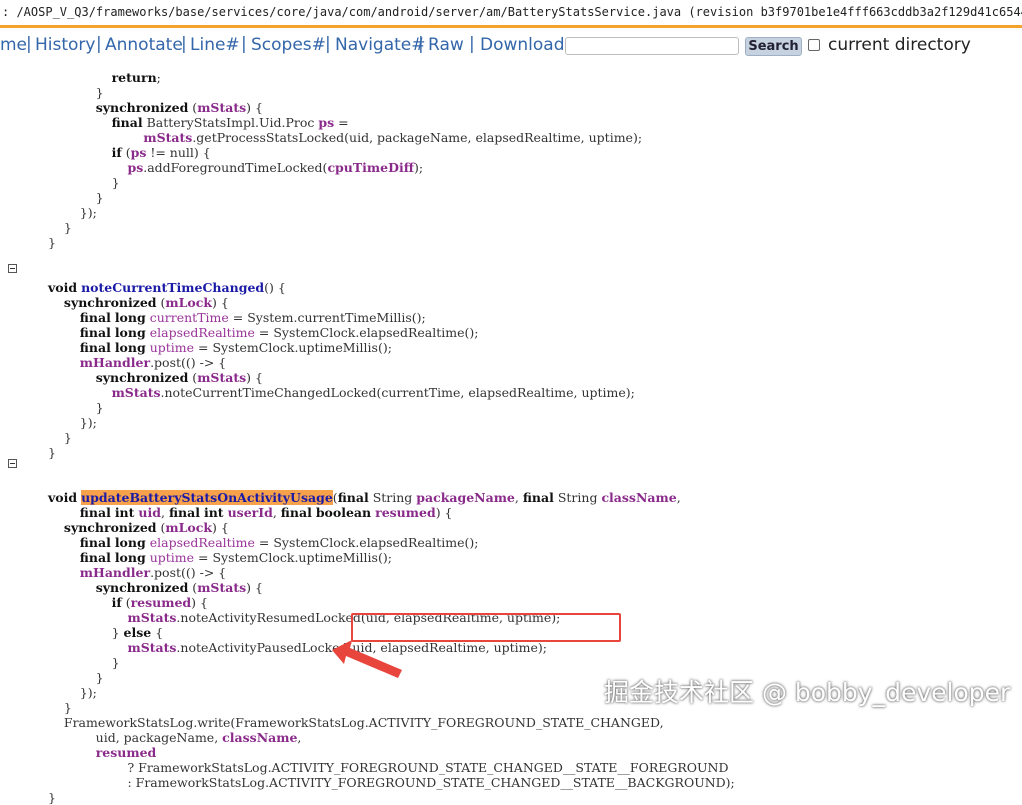 The image size is (1022, 805). I want to click on nav-navigate-link: Navigate#, so click(380, 45).